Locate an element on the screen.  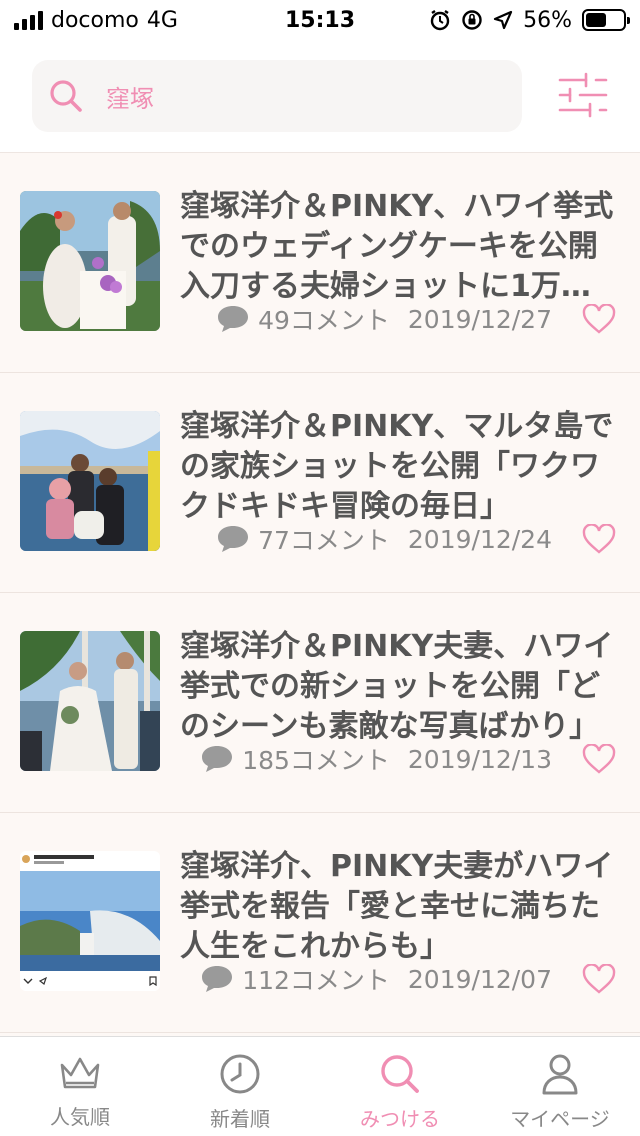
tab-label: 人気順 is located at coordinates (80, 1117).